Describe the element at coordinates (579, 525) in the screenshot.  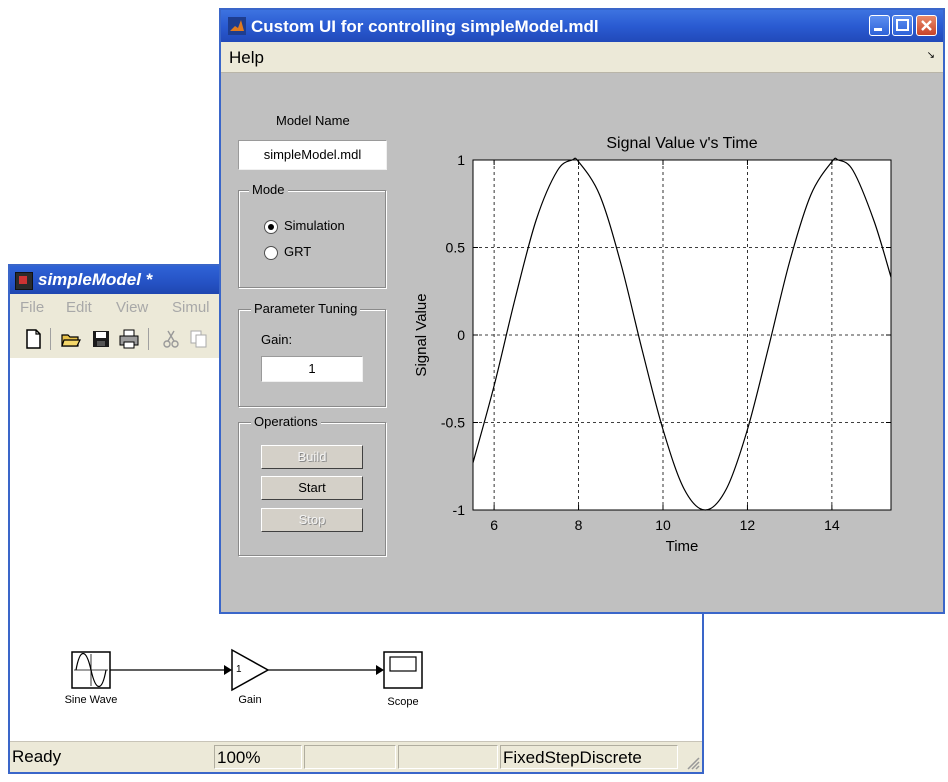
I see `x-tick-label: 8` at that location.